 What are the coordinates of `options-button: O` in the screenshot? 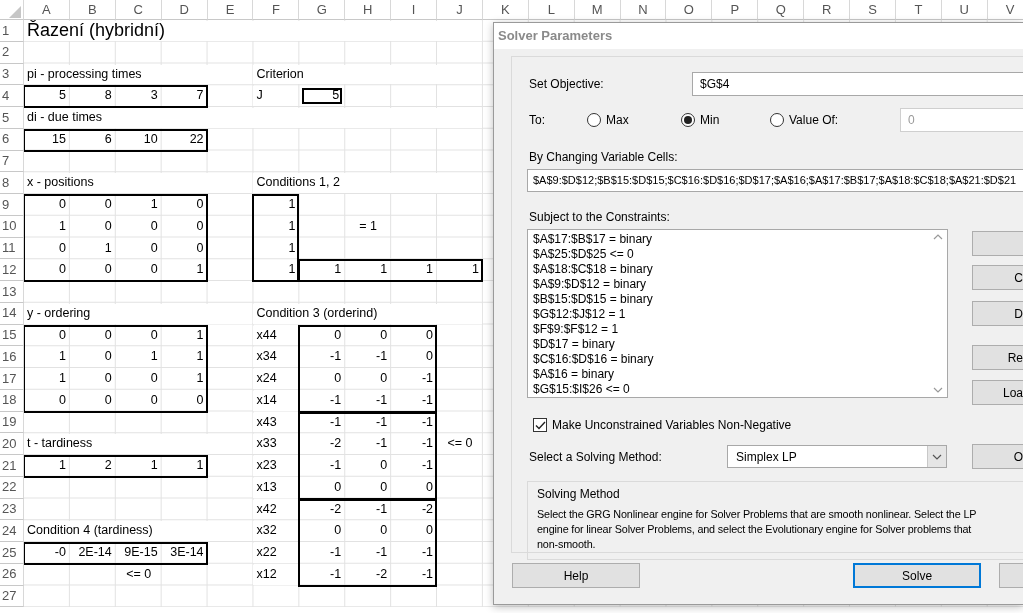 It's located at (997, 456).